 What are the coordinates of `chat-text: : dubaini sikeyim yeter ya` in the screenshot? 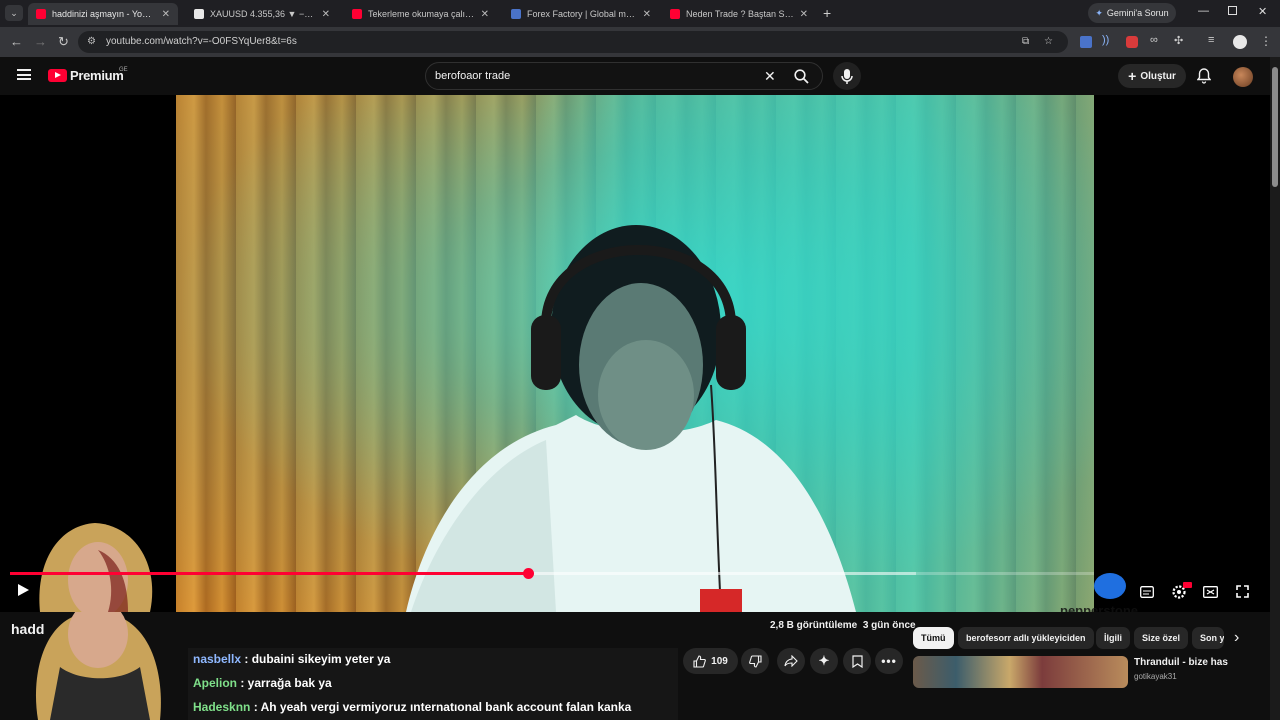 It's located at (316, 659).